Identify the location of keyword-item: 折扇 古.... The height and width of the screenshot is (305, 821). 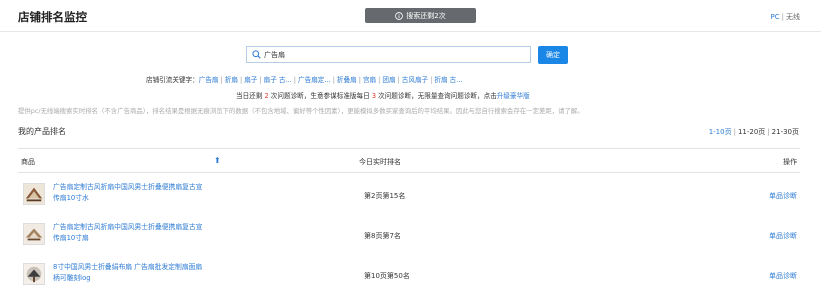
(448, 80).